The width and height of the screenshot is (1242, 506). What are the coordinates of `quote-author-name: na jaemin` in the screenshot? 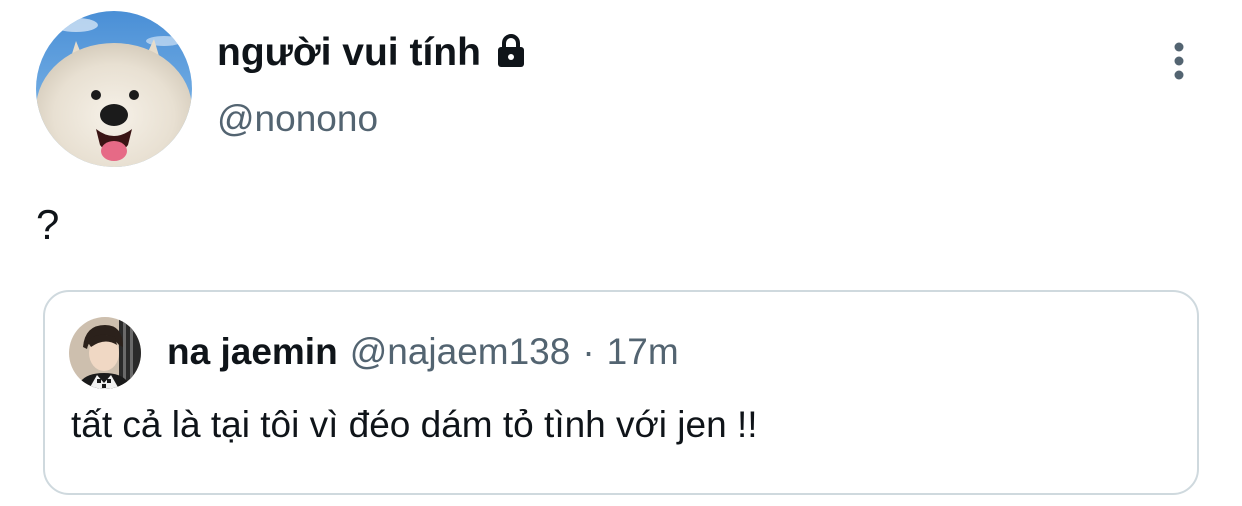 It's located at (252, 352).